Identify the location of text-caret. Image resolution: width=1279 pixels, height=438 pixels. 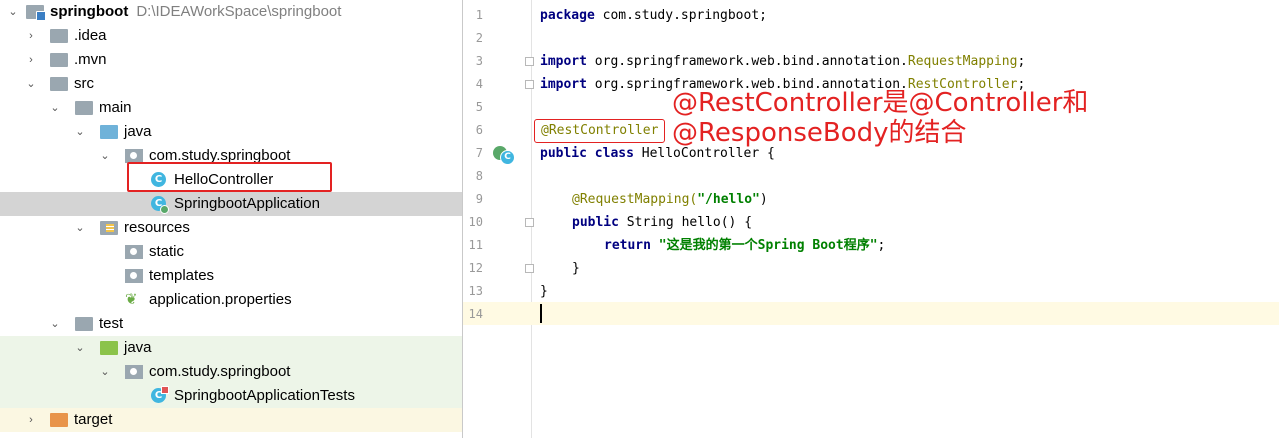
(541, 313).